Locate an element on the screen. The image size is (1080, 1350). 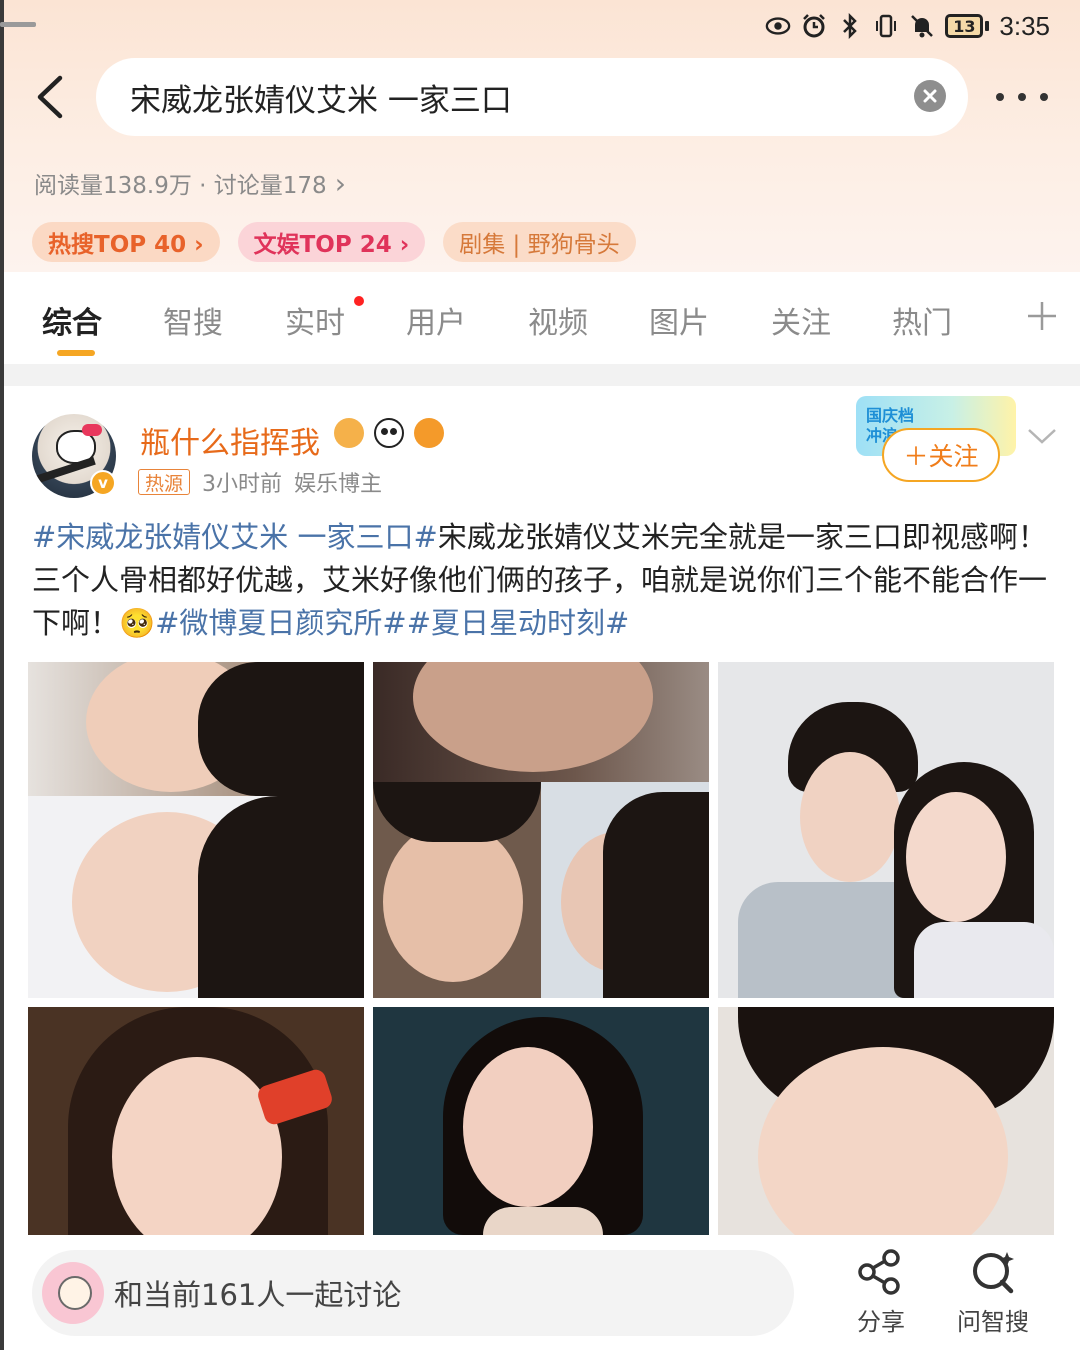
drama-tag: 剧集 | 野狗骨头 is located at coordinates (539, 242).